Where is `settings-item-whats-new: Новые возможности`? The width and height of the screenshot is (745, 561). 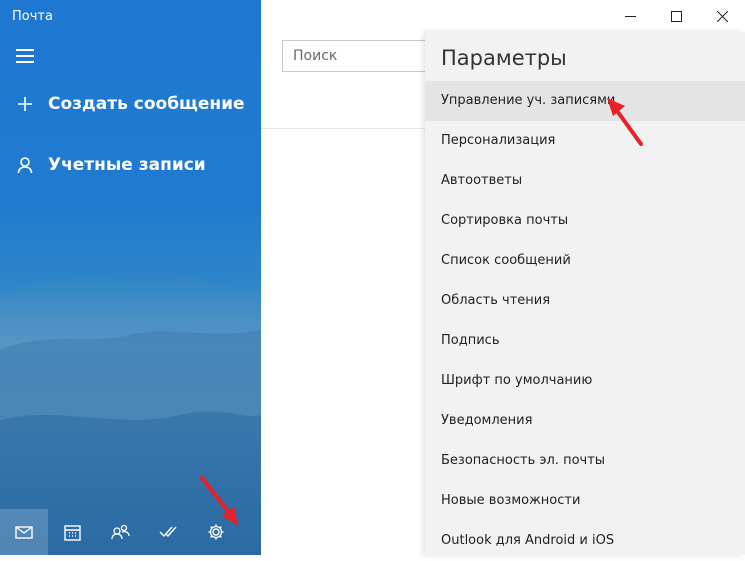 settings-item-whats-new: Новые возможности is located at coordinates (585, 501).